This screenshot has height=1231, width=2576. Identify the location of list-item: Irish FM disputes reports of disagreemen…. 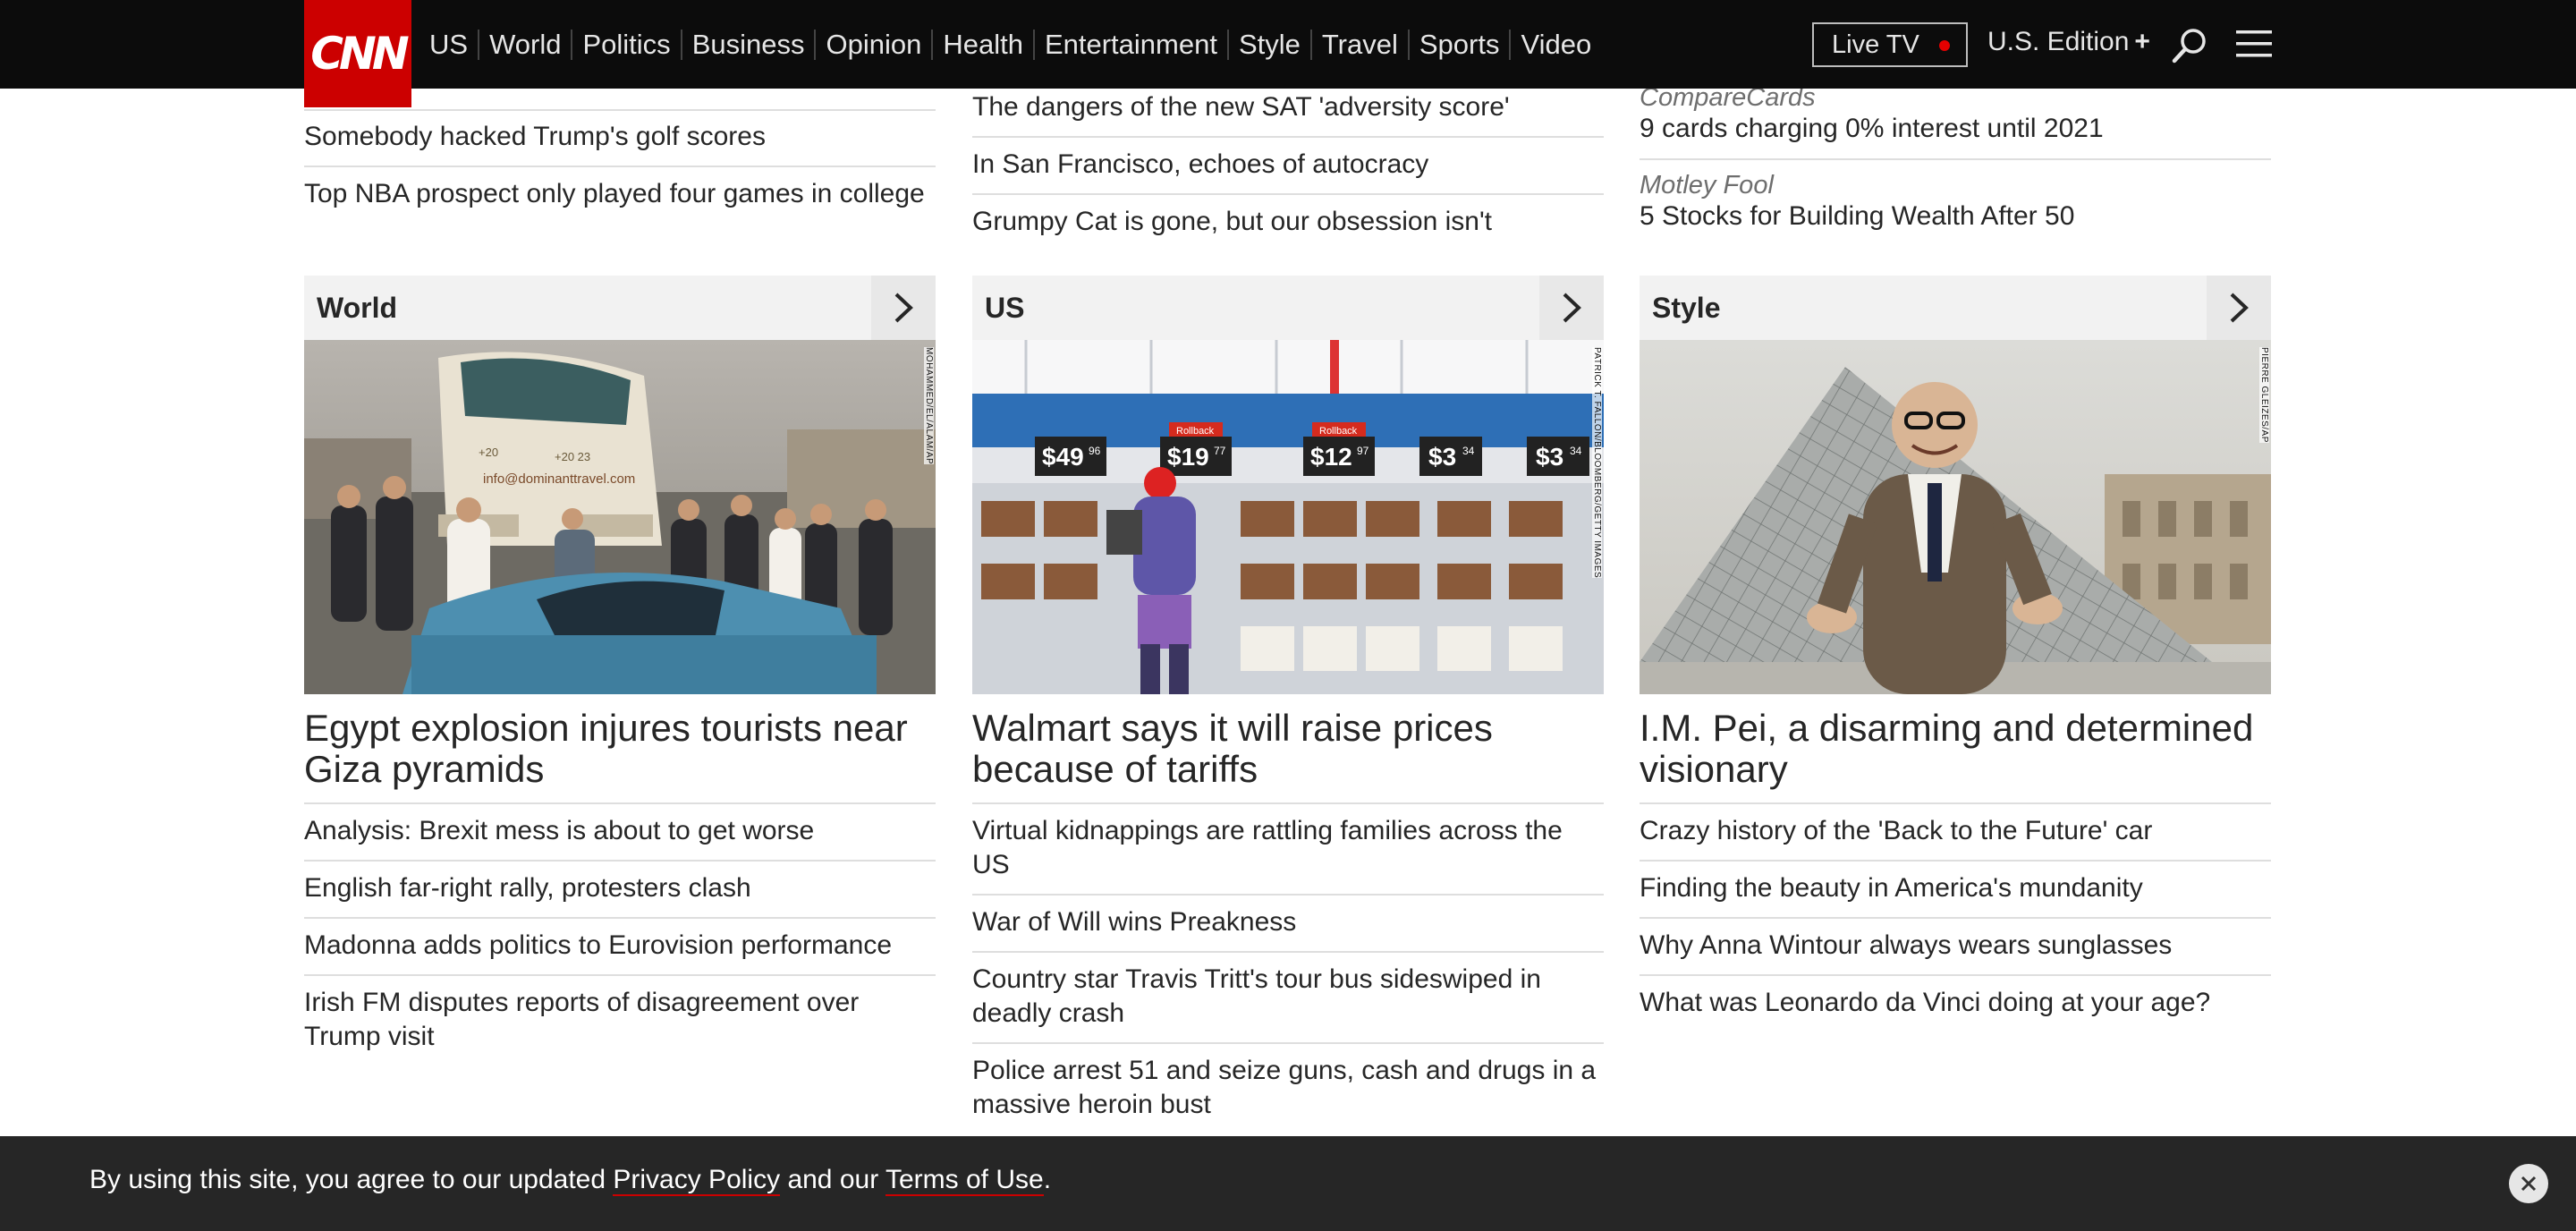
(620, 1020).